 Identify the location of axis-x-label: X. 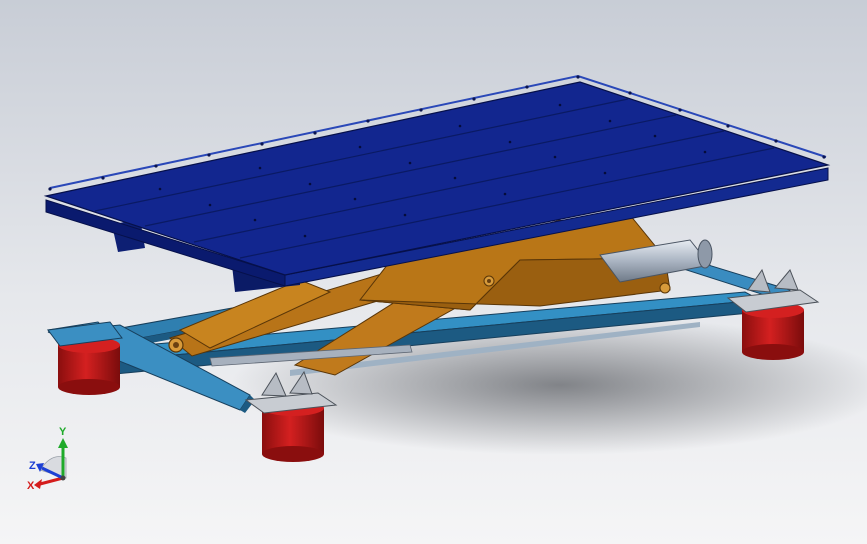
(31, 486).